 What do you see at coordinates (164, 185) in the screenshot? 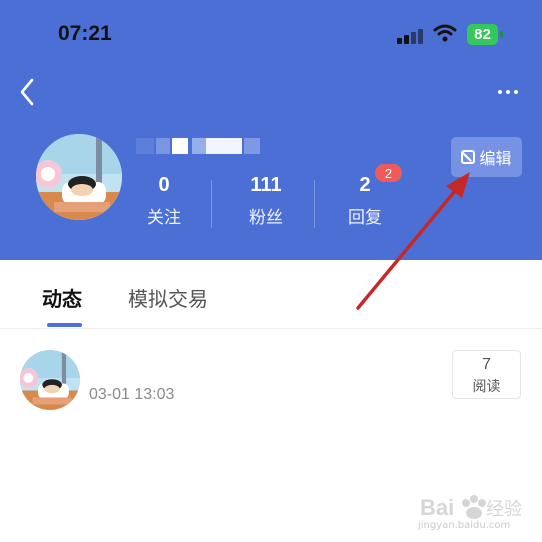
I see `following-count: 0` at bounding box center [164, 185].